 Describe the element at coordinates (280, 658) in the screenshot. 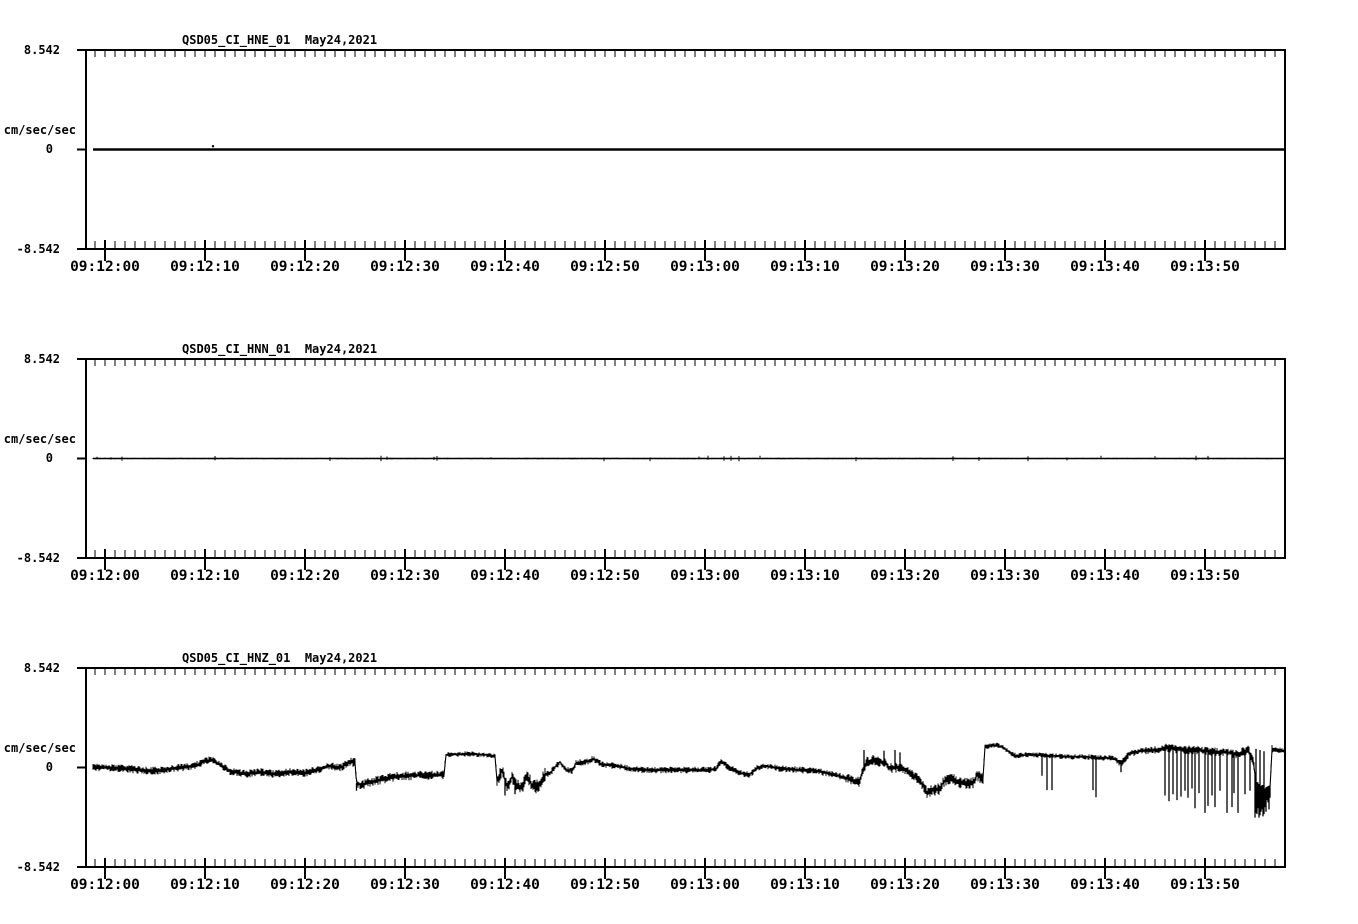

I see `panel-title: QSD05_CI_HNZ_01 May24,2021` at that location.